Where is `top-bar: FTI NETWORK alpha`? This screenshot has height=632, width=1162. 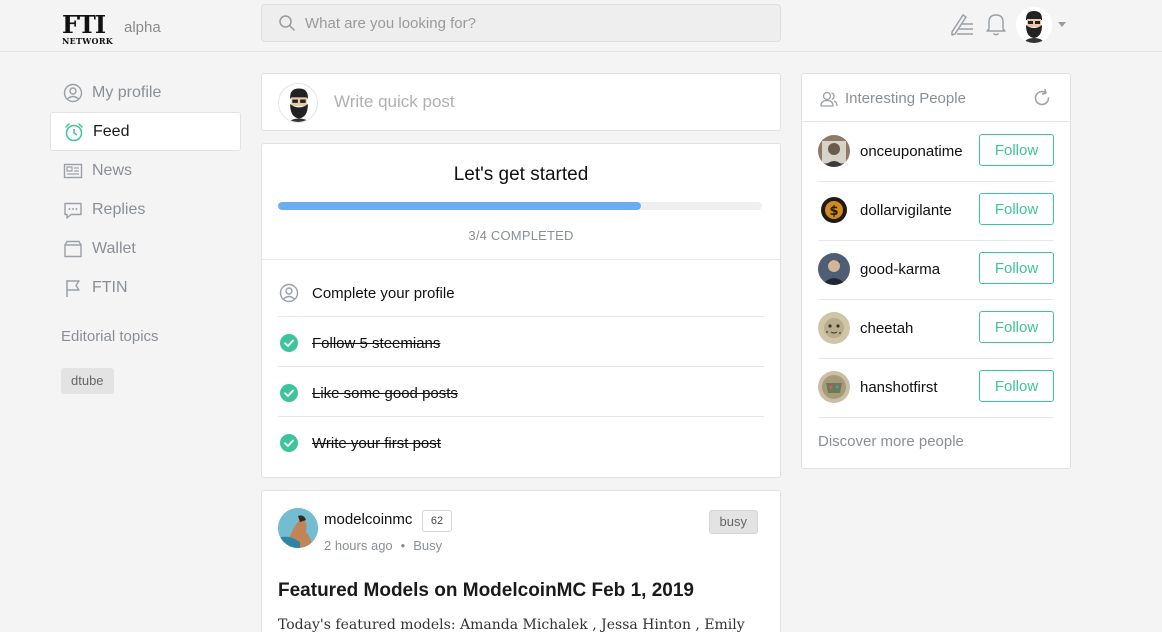
top-bar: FTI NETWORK alpha is located at coordinates (581, 26).